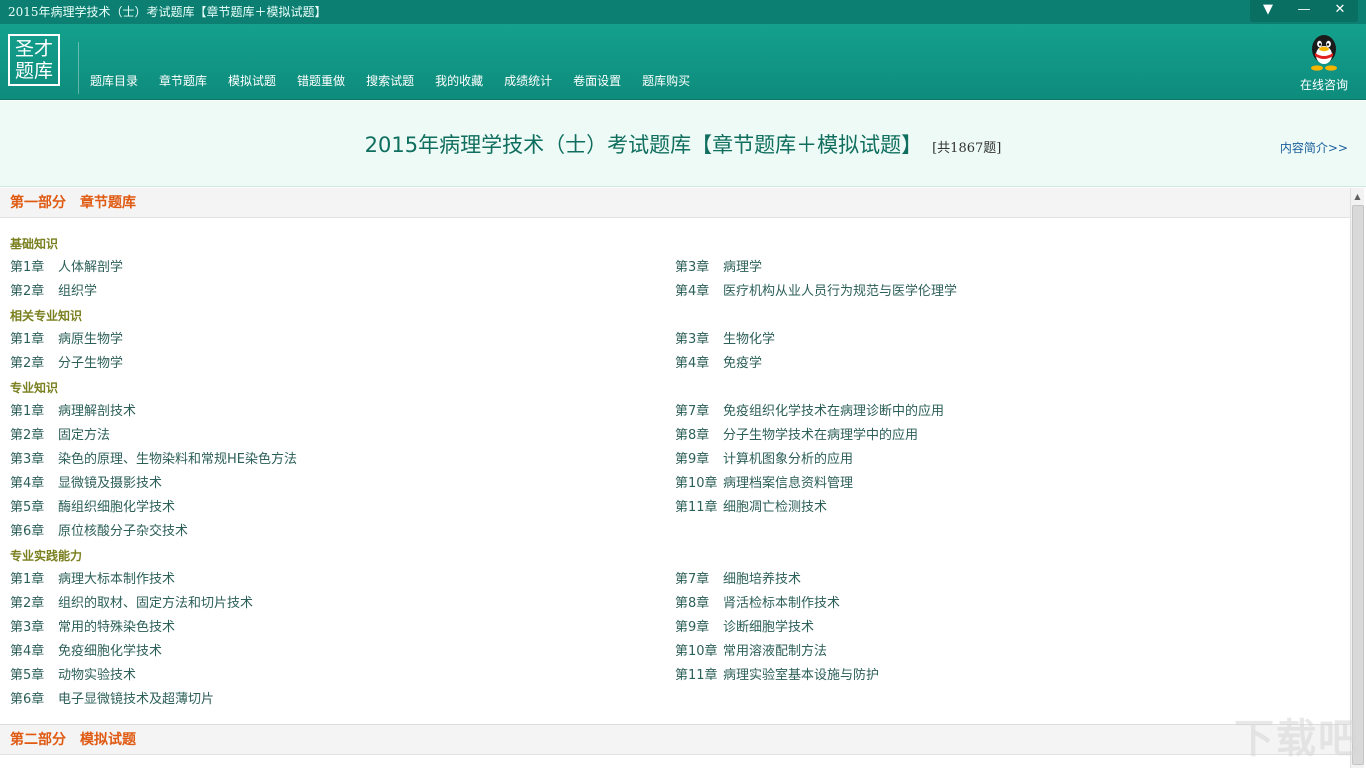 Image resolution: width=1366 pixels, height=768 pixels. Describe the element at coordinates (1007, 436) in the screenshot. I see `chapter-link: 第8章 分子生物学技术在病理学中的应用` at that location.